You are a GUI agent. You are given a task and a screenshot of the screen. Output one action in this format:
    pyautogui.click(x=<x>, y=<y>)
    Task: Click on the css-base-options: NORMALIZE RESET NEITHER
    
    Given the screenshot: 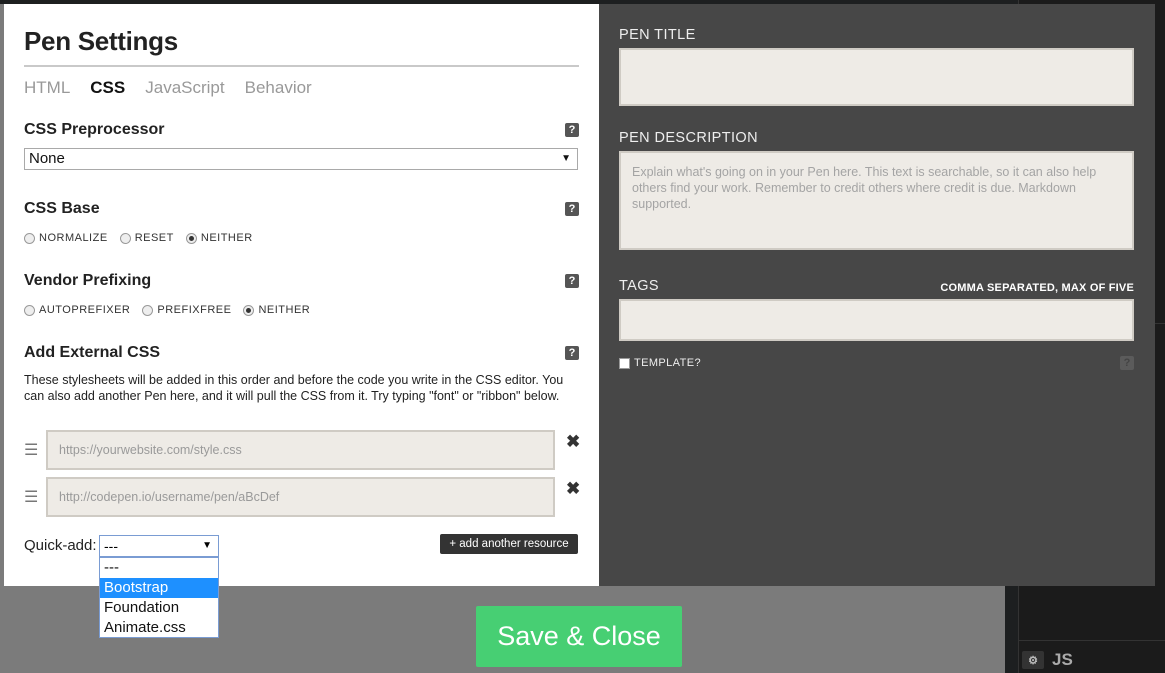 What is the action you would take?
    pyautogui.click(x=138, y=238)
    